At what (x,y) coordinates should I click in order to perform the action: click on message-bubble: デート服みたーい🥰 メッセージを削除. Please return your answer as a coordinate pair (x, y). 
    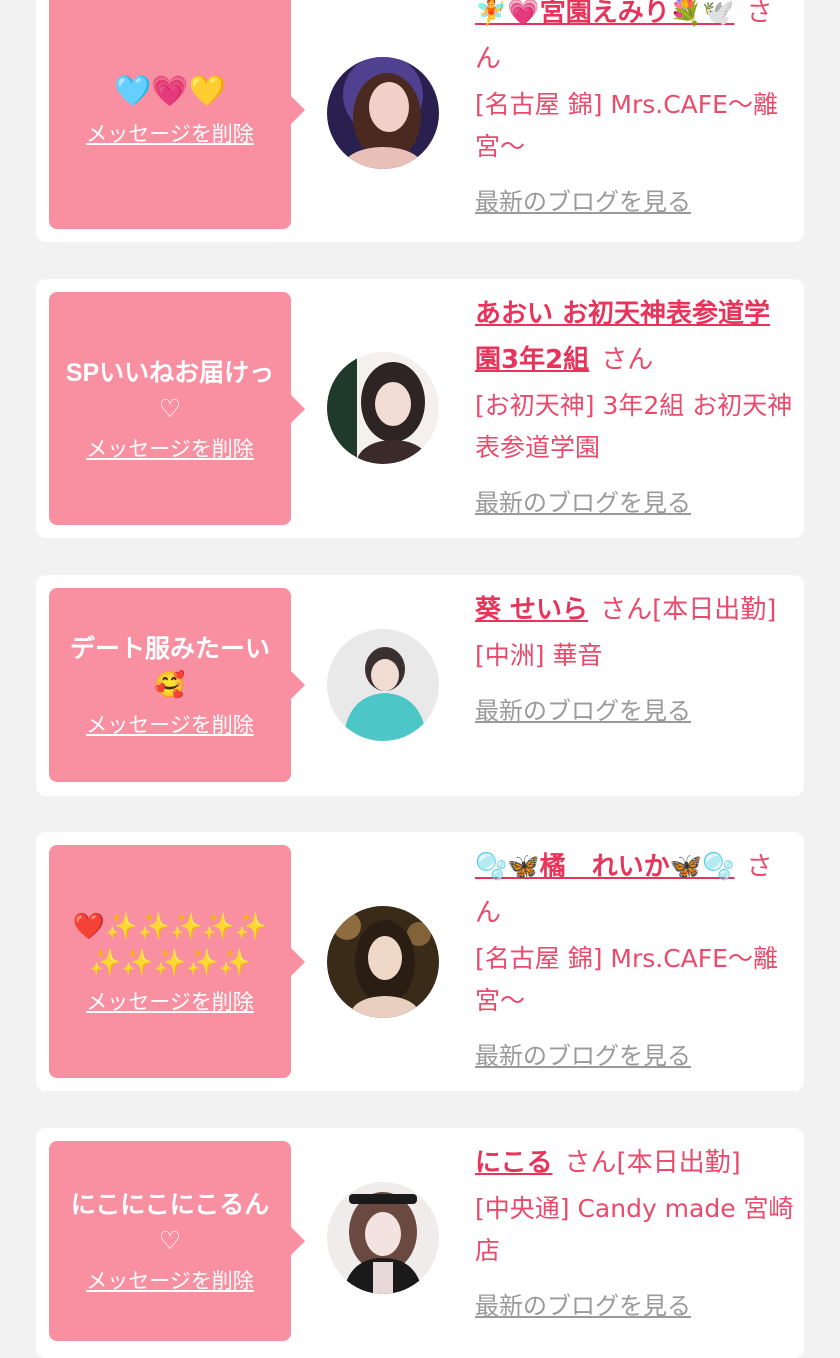
    Looking at the image, I should click on (170, 685).